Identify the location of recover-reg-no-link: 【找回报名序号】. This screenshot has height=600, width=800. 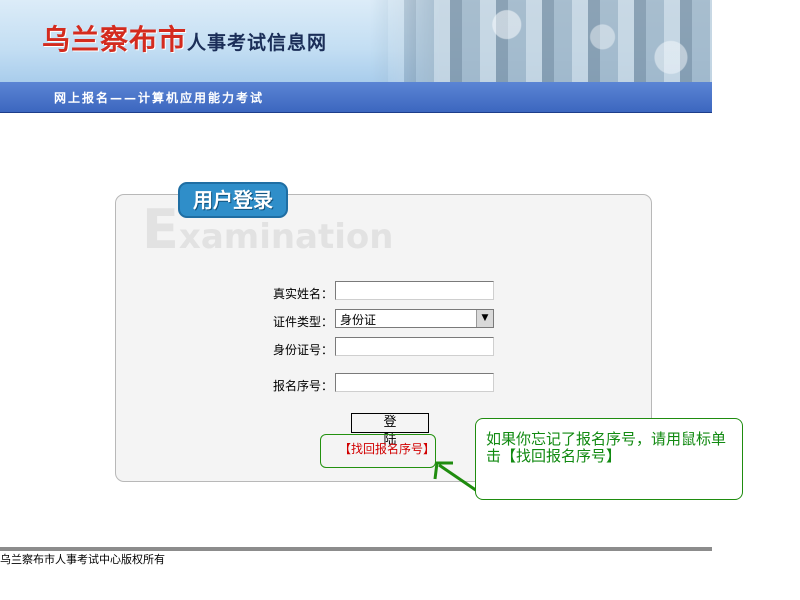
(387, 448).